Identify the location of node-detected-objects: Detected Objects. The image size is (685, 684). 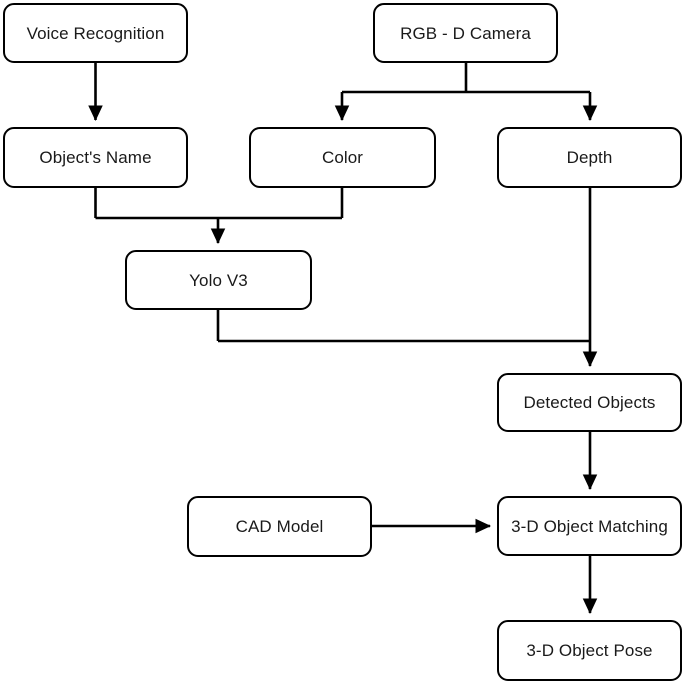
(589, 402).